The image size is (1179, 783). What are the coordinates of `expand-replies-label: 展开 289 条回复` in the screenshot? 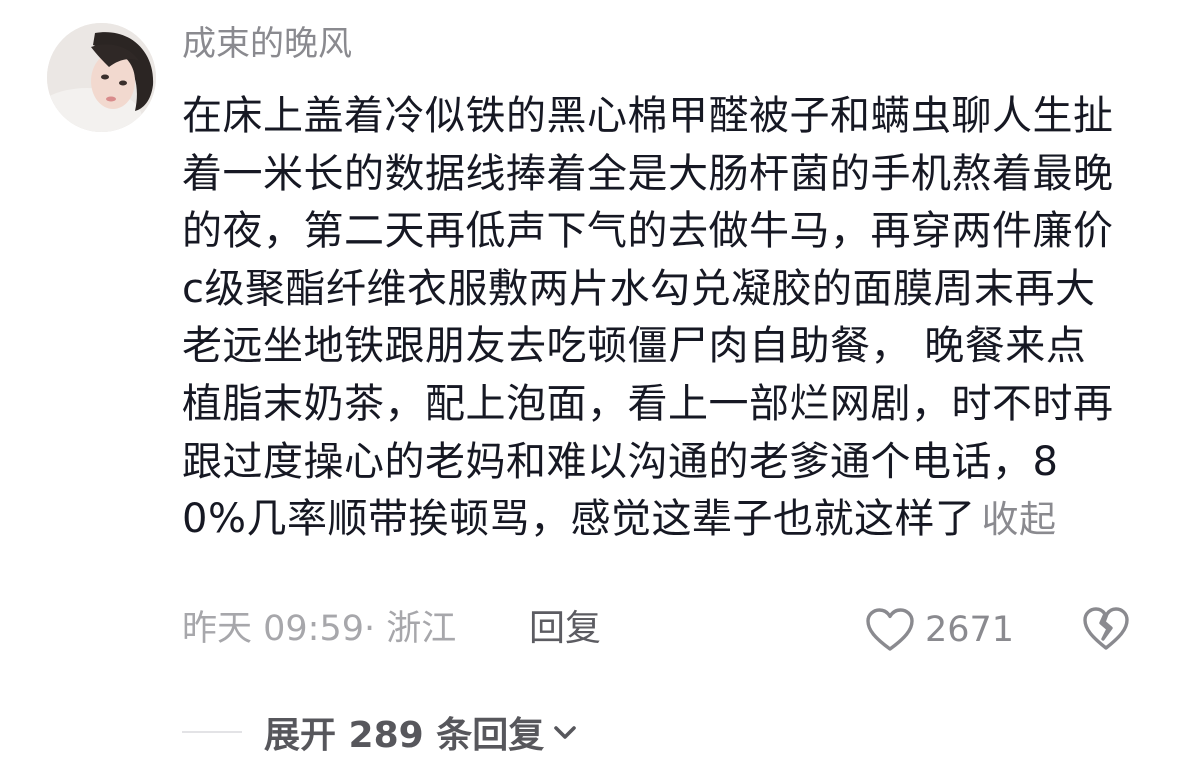 It's located at (404, 735).